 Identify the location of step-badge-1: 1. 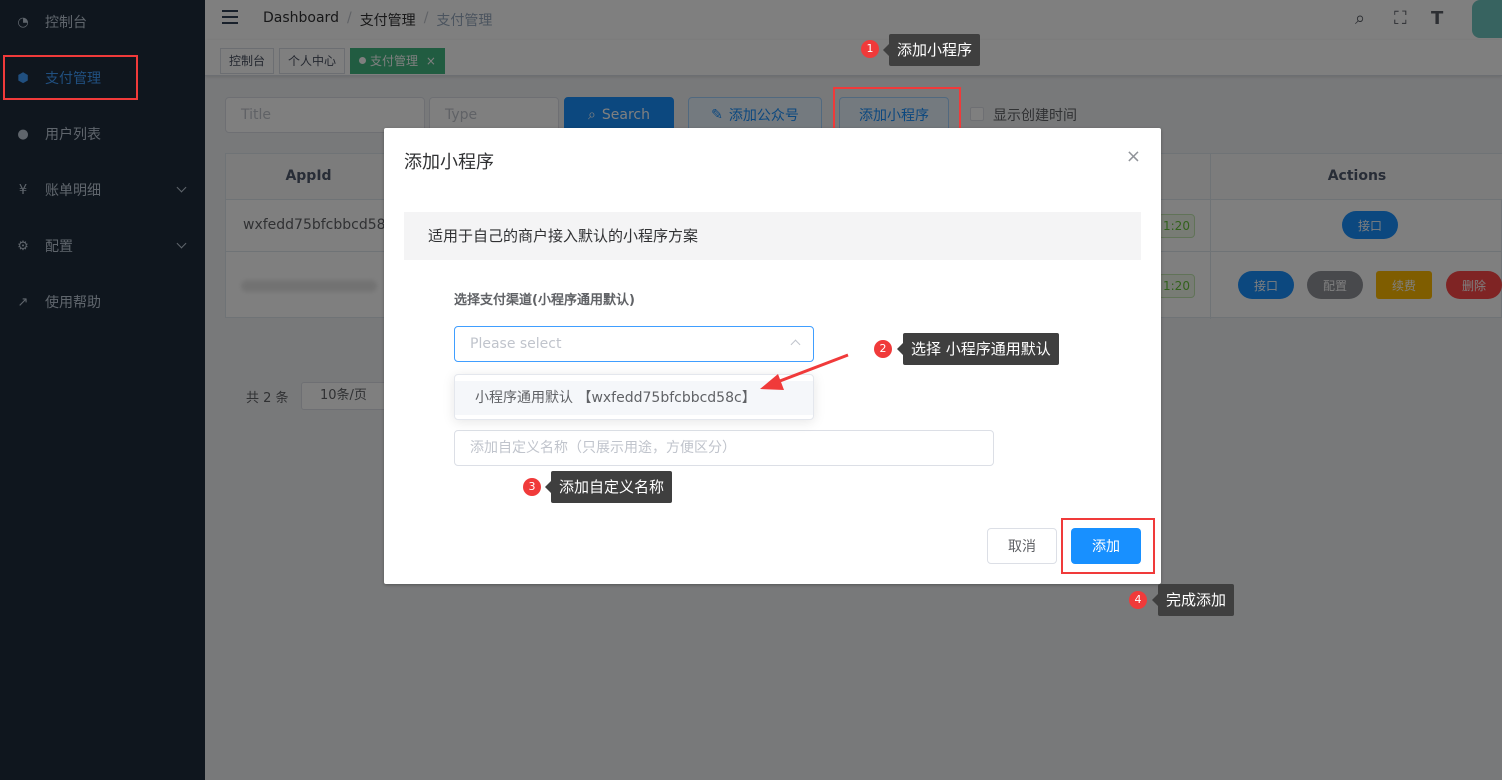
(870, 49).